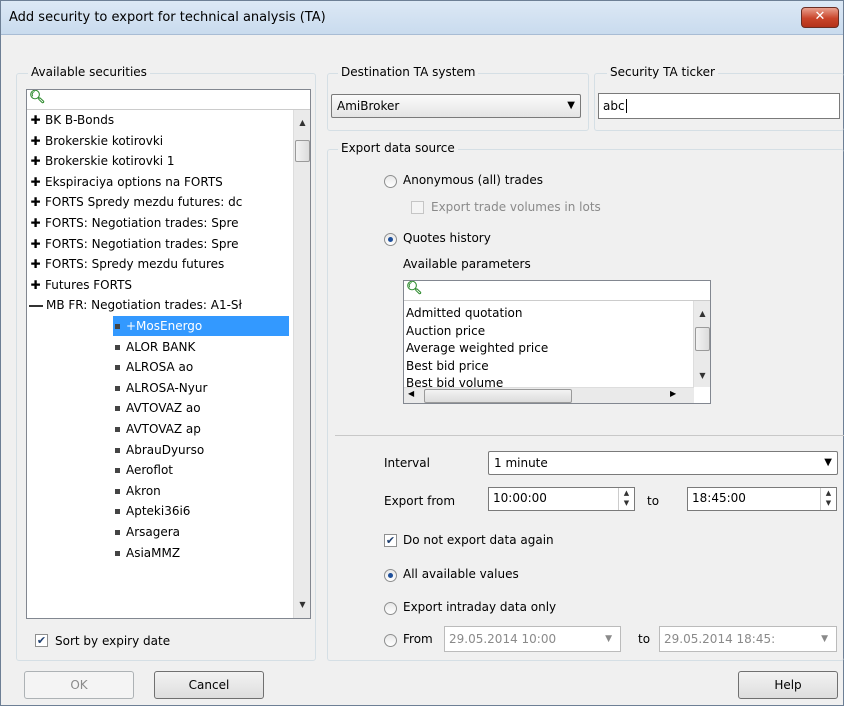 Image resolution: width=844 pixels, height=706 pixels. What do you see at coordinates (390, 540) in the screenshot?
I see `no-export-again-checkbox: ✔` at bounding box center [390, 540].